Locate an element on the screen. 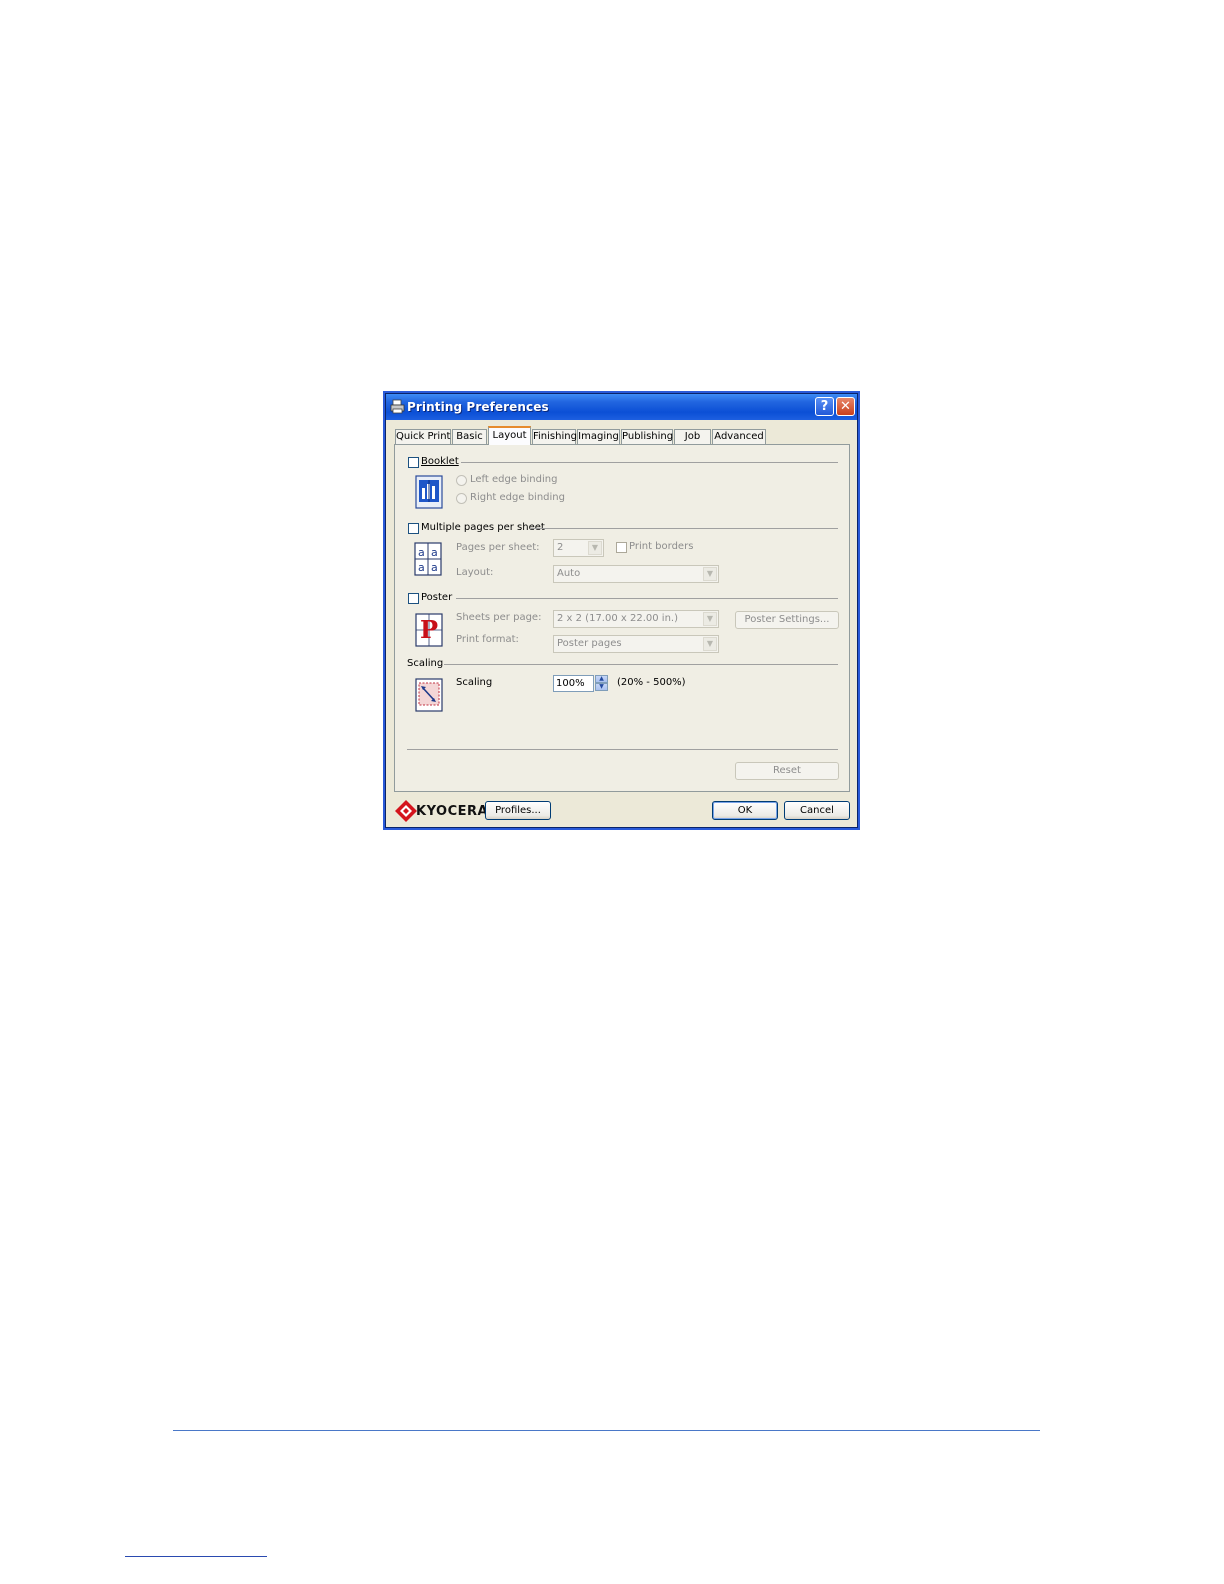 The image size is (1224, 1584). tab-basic: Basic is located at coordinates (469, 436).